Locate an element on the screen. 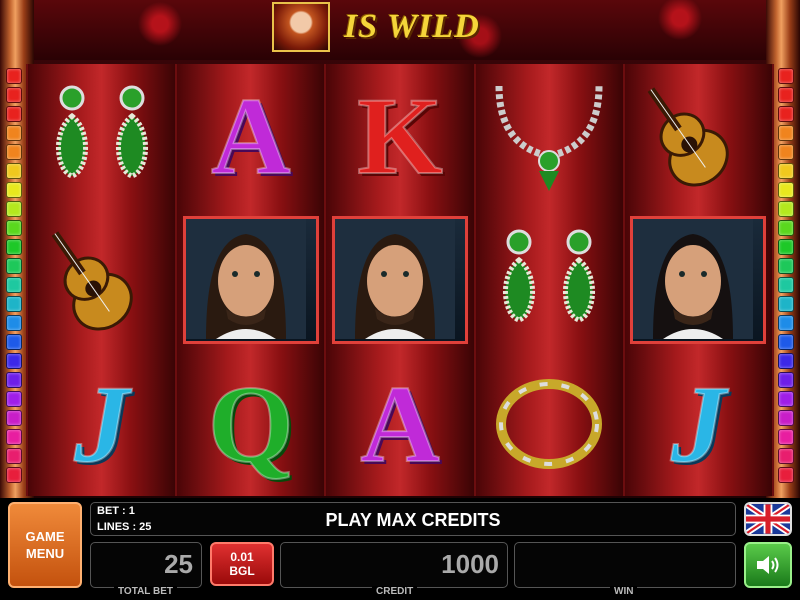 This screenshot has width=800, height=600. win-label: WIN is located at coordinates (624, 591).